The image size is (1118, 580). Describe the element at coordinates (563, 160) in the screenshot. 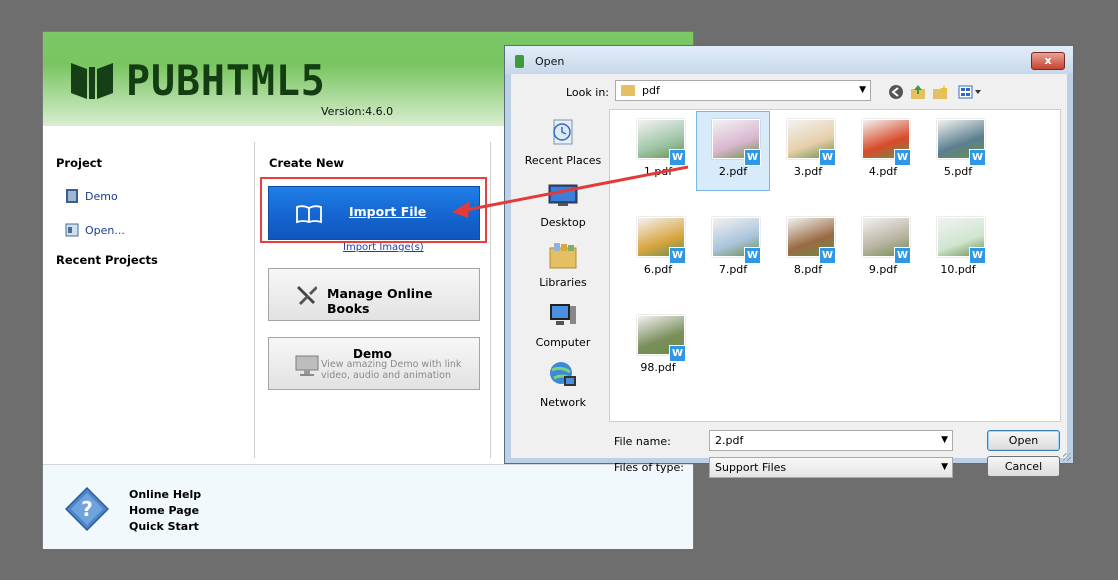

I see `place-label: Recent Places` at that location.